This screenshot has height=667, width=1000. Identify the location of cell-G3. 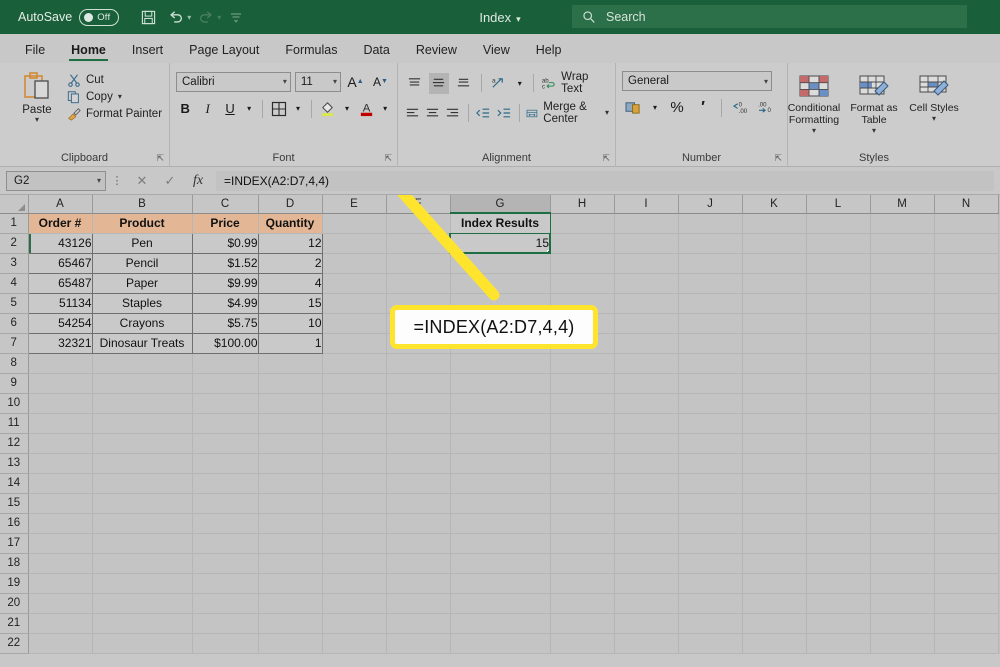
(500, 263).